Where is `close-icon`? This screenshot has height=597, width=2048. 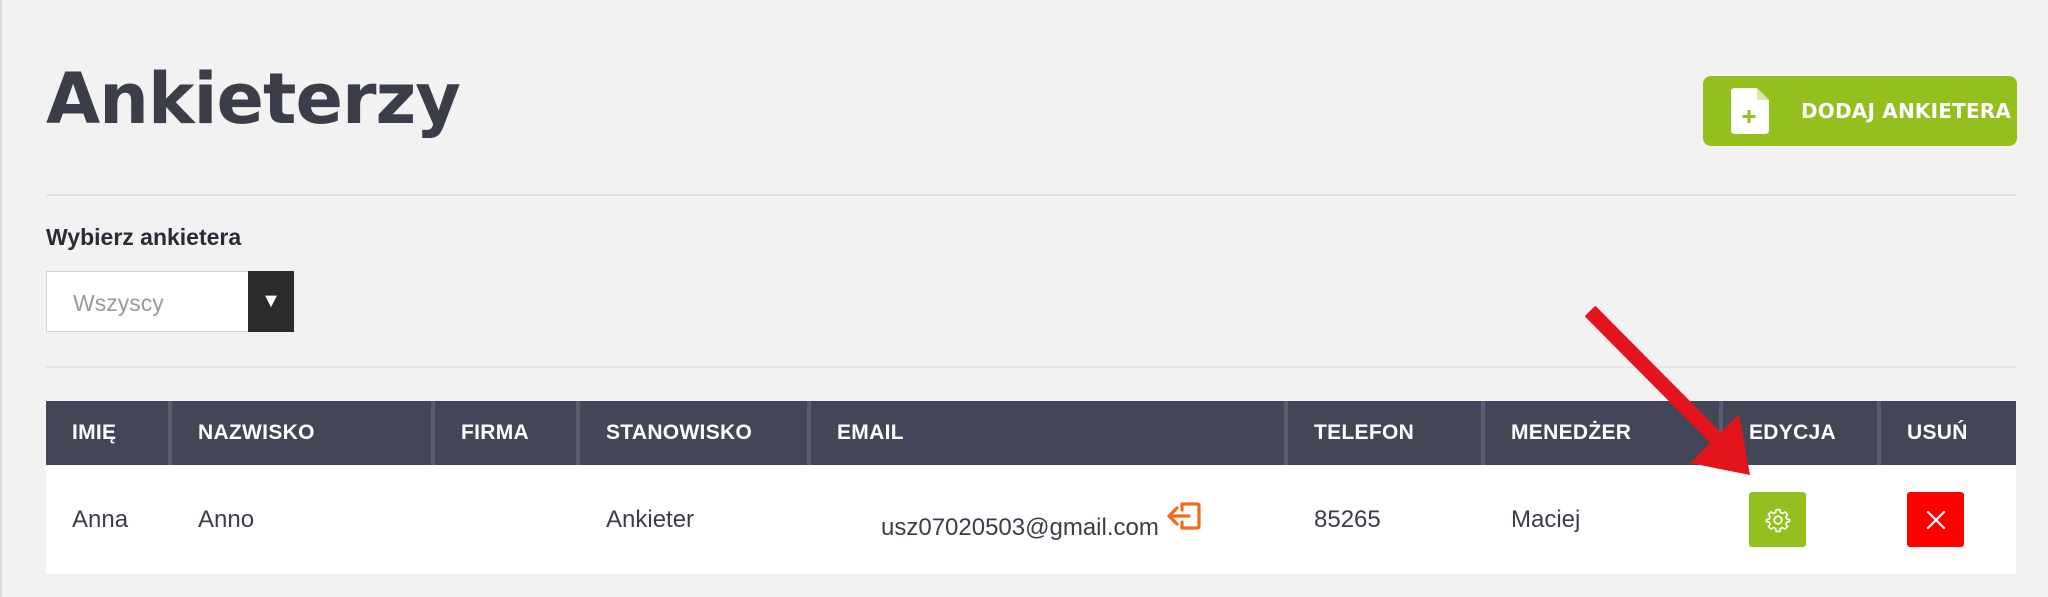
close-icon is located at coordinates (1935, 519).